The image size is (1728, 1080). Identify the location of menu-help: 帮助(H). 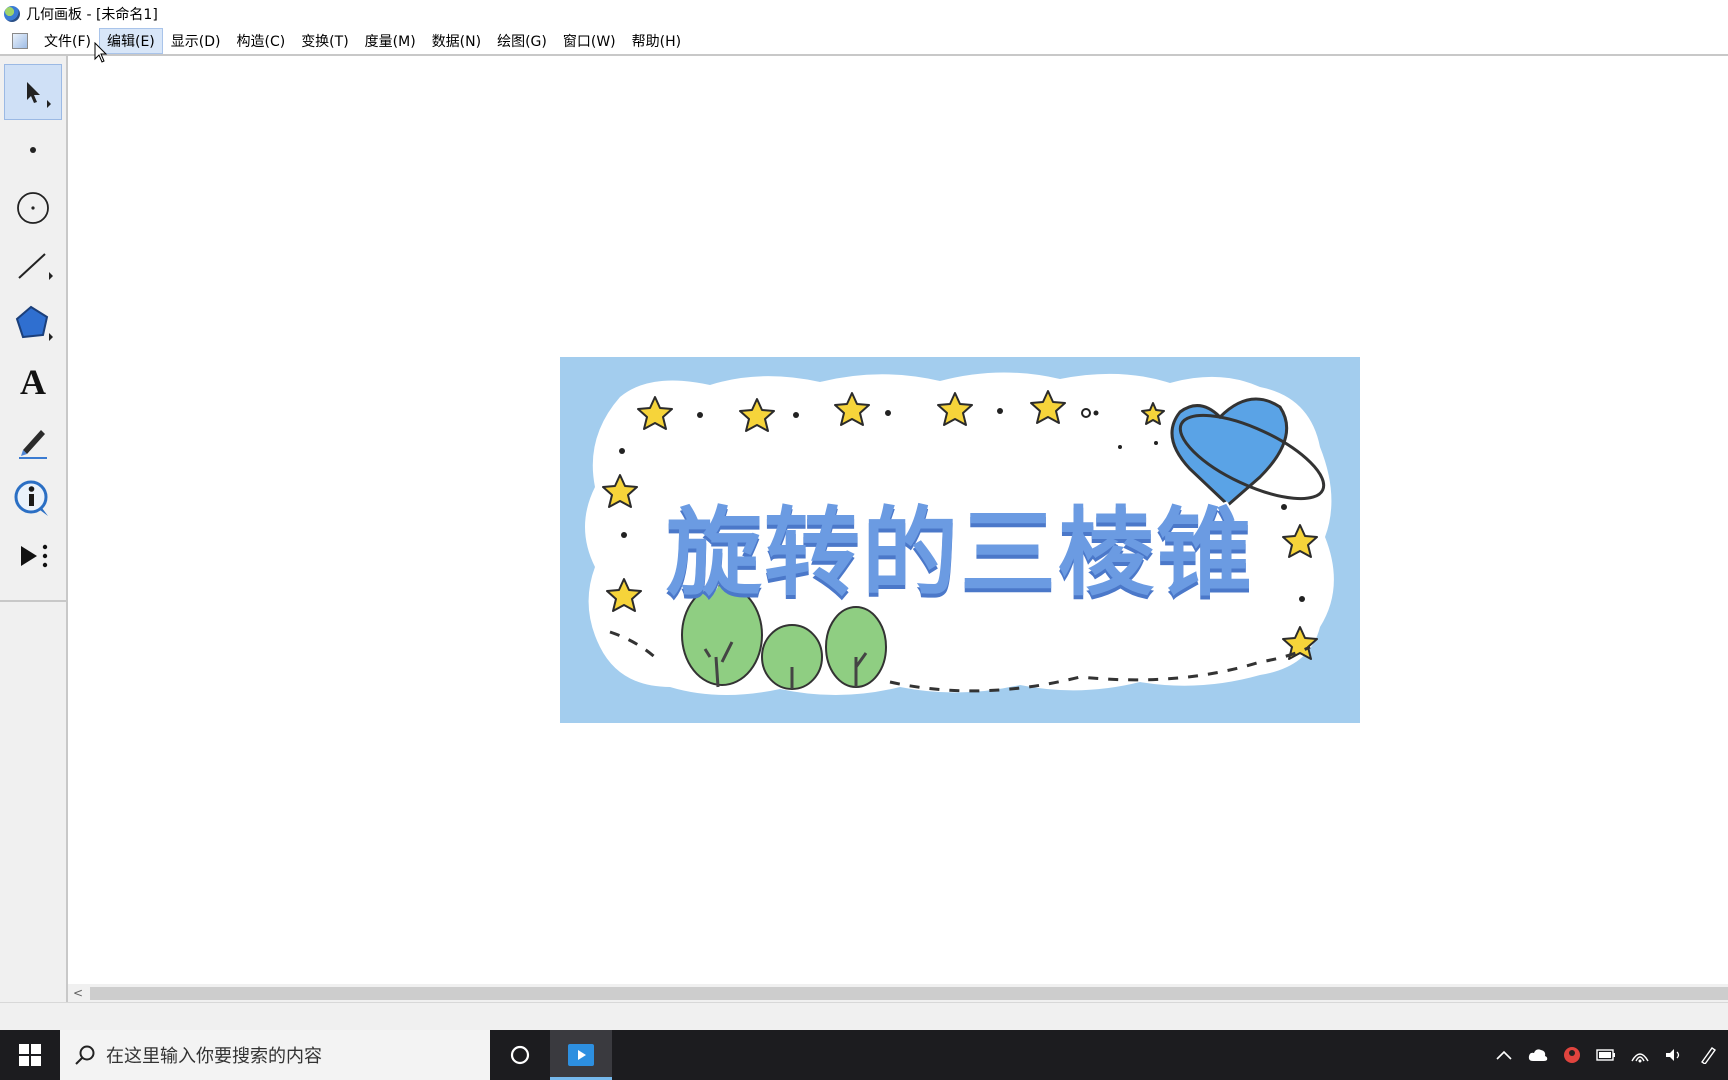
(656, 41).